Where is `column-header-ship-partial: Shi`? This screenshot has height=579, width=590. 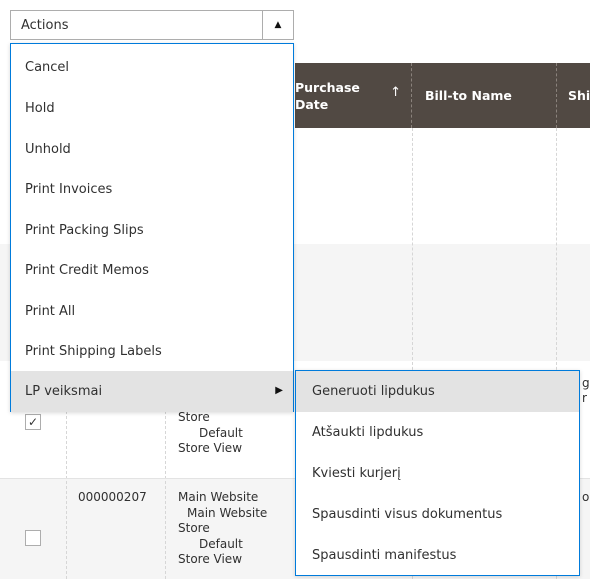 column-header-ship-partial: Shi is located at coordinates (573, 95).